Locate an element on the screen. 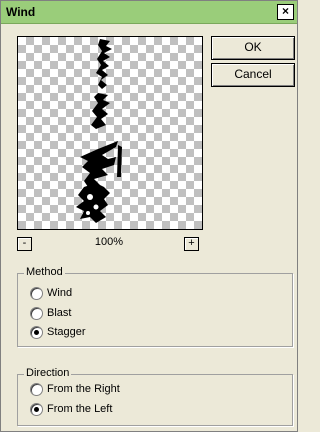 Image resolution: width=320 pixels, height=432 pixels. direction-group: Direction From the Right From the Left is located at coordinates (155, 396).